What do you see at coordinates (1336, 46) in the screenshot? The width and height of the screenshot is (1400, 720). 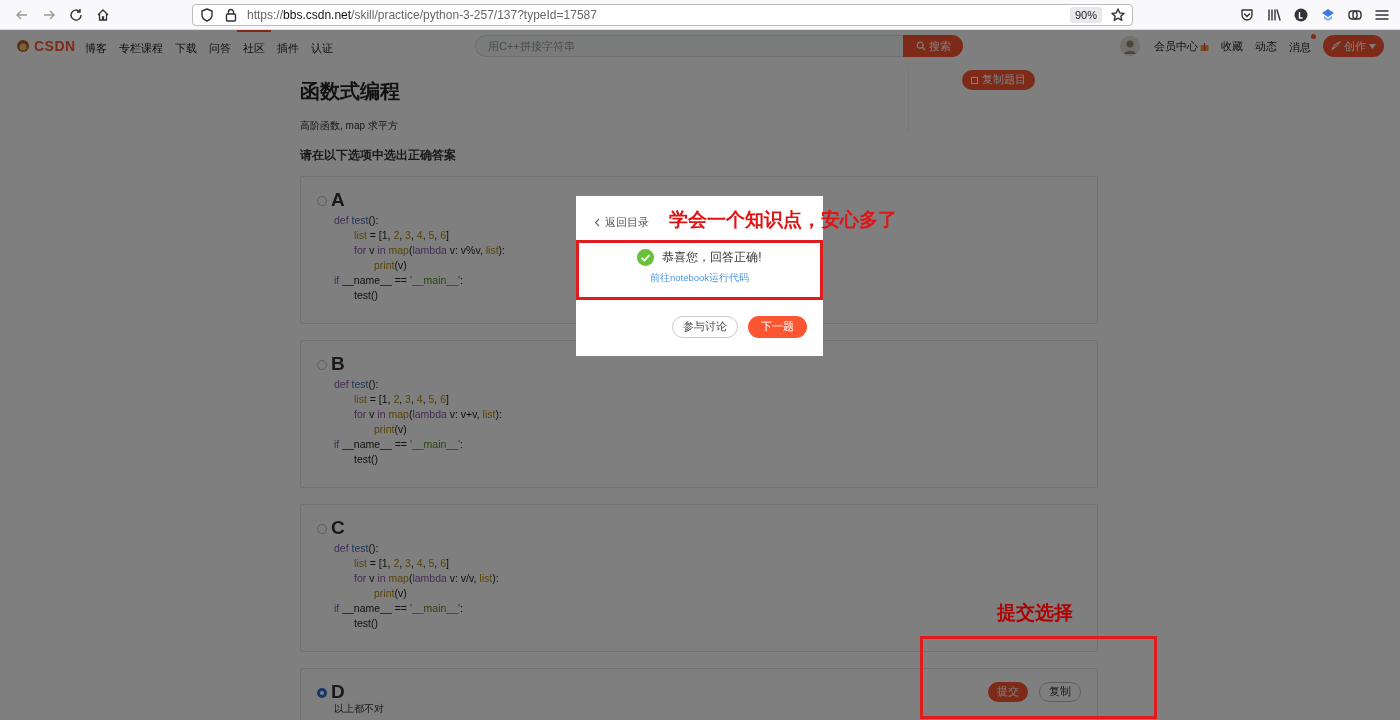 I see `pen-icon` at bounding box center [1336, 46].